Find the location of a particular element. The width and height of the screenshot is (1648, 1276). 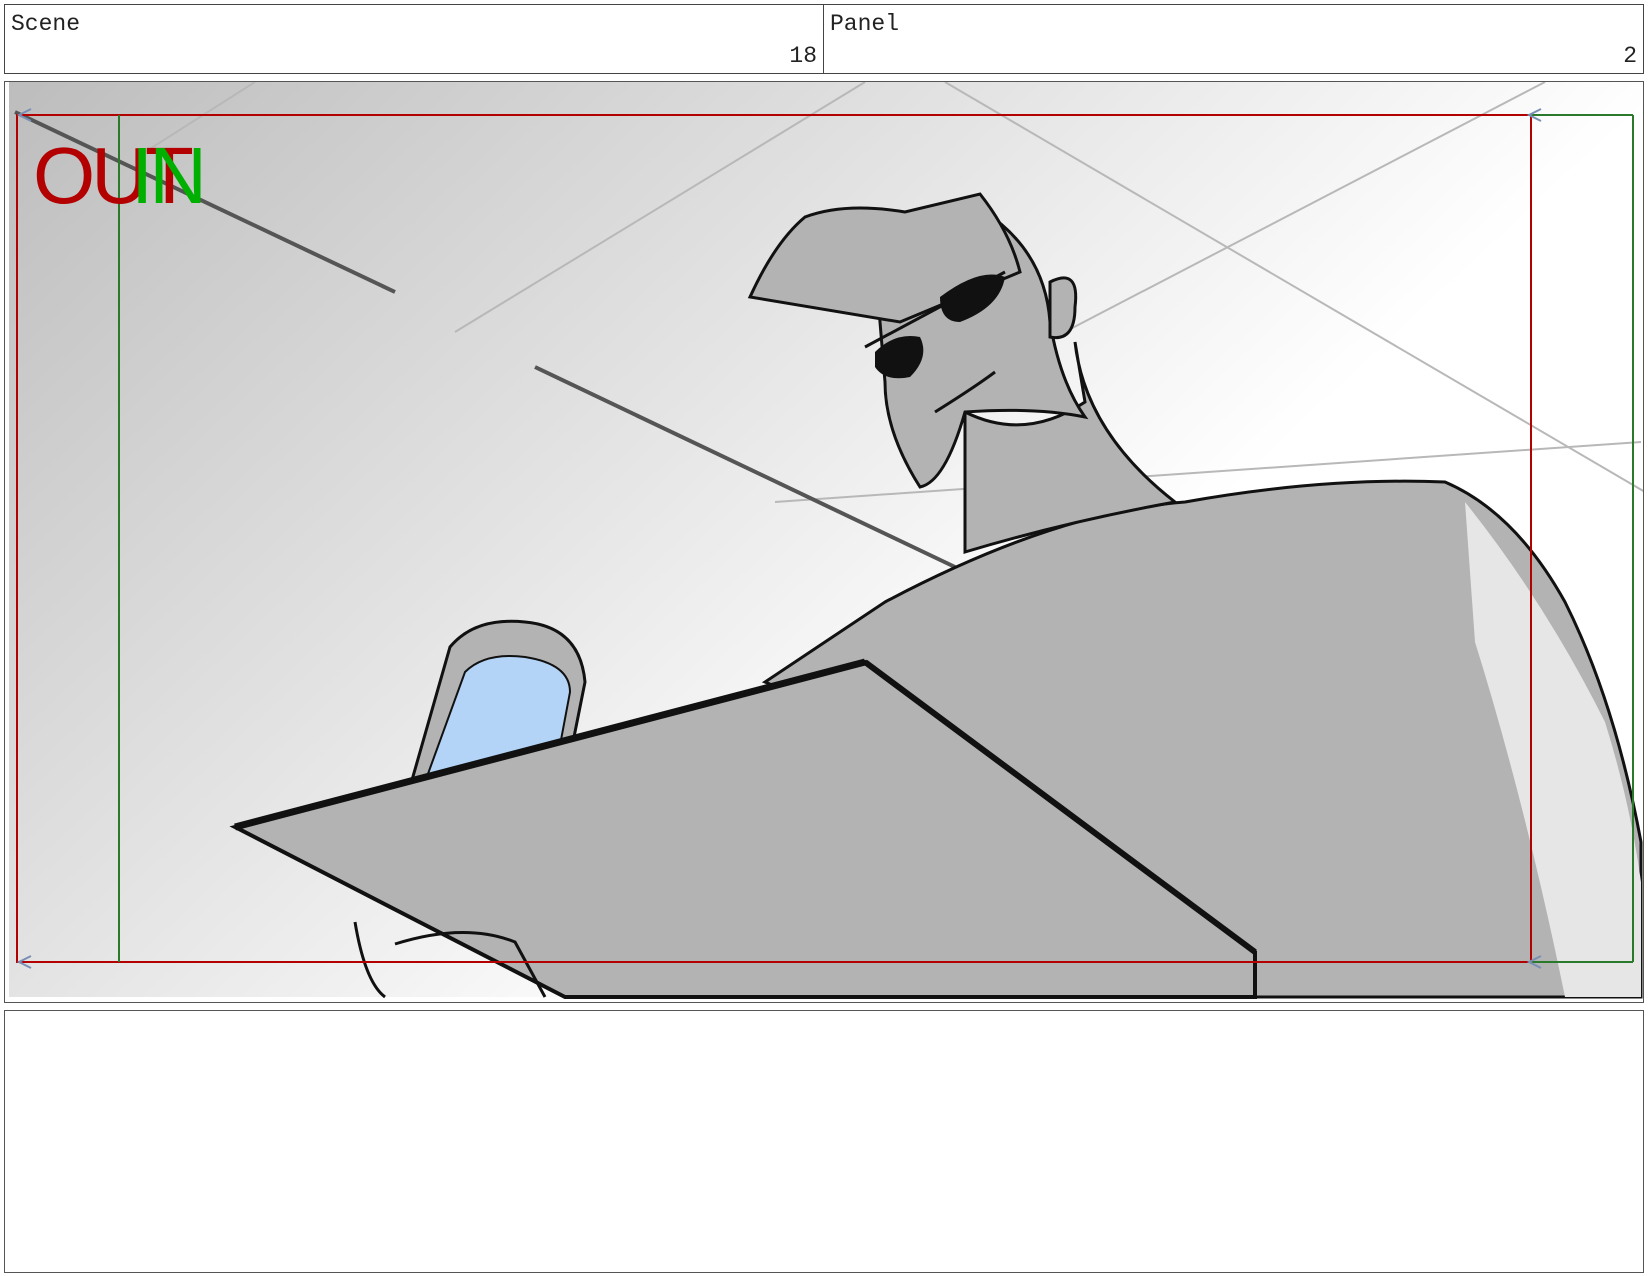

panel-cell: Panel 2 is located at coordinates (1233, 39).